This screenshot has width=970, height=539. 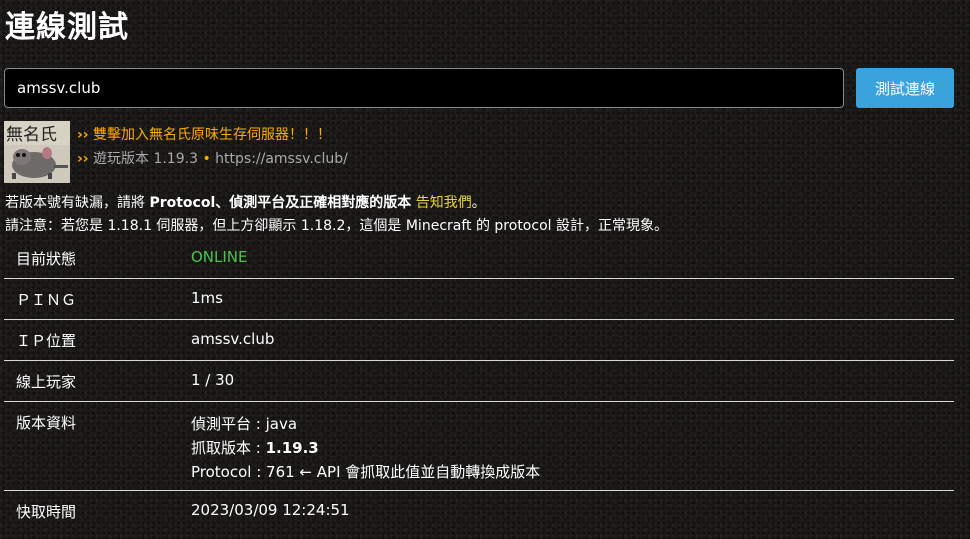 What do you see at coordinates (228, 423) in the screenshot?
I see `platform-prefix: 偵測平台 :` at bounding box center [228, 423].